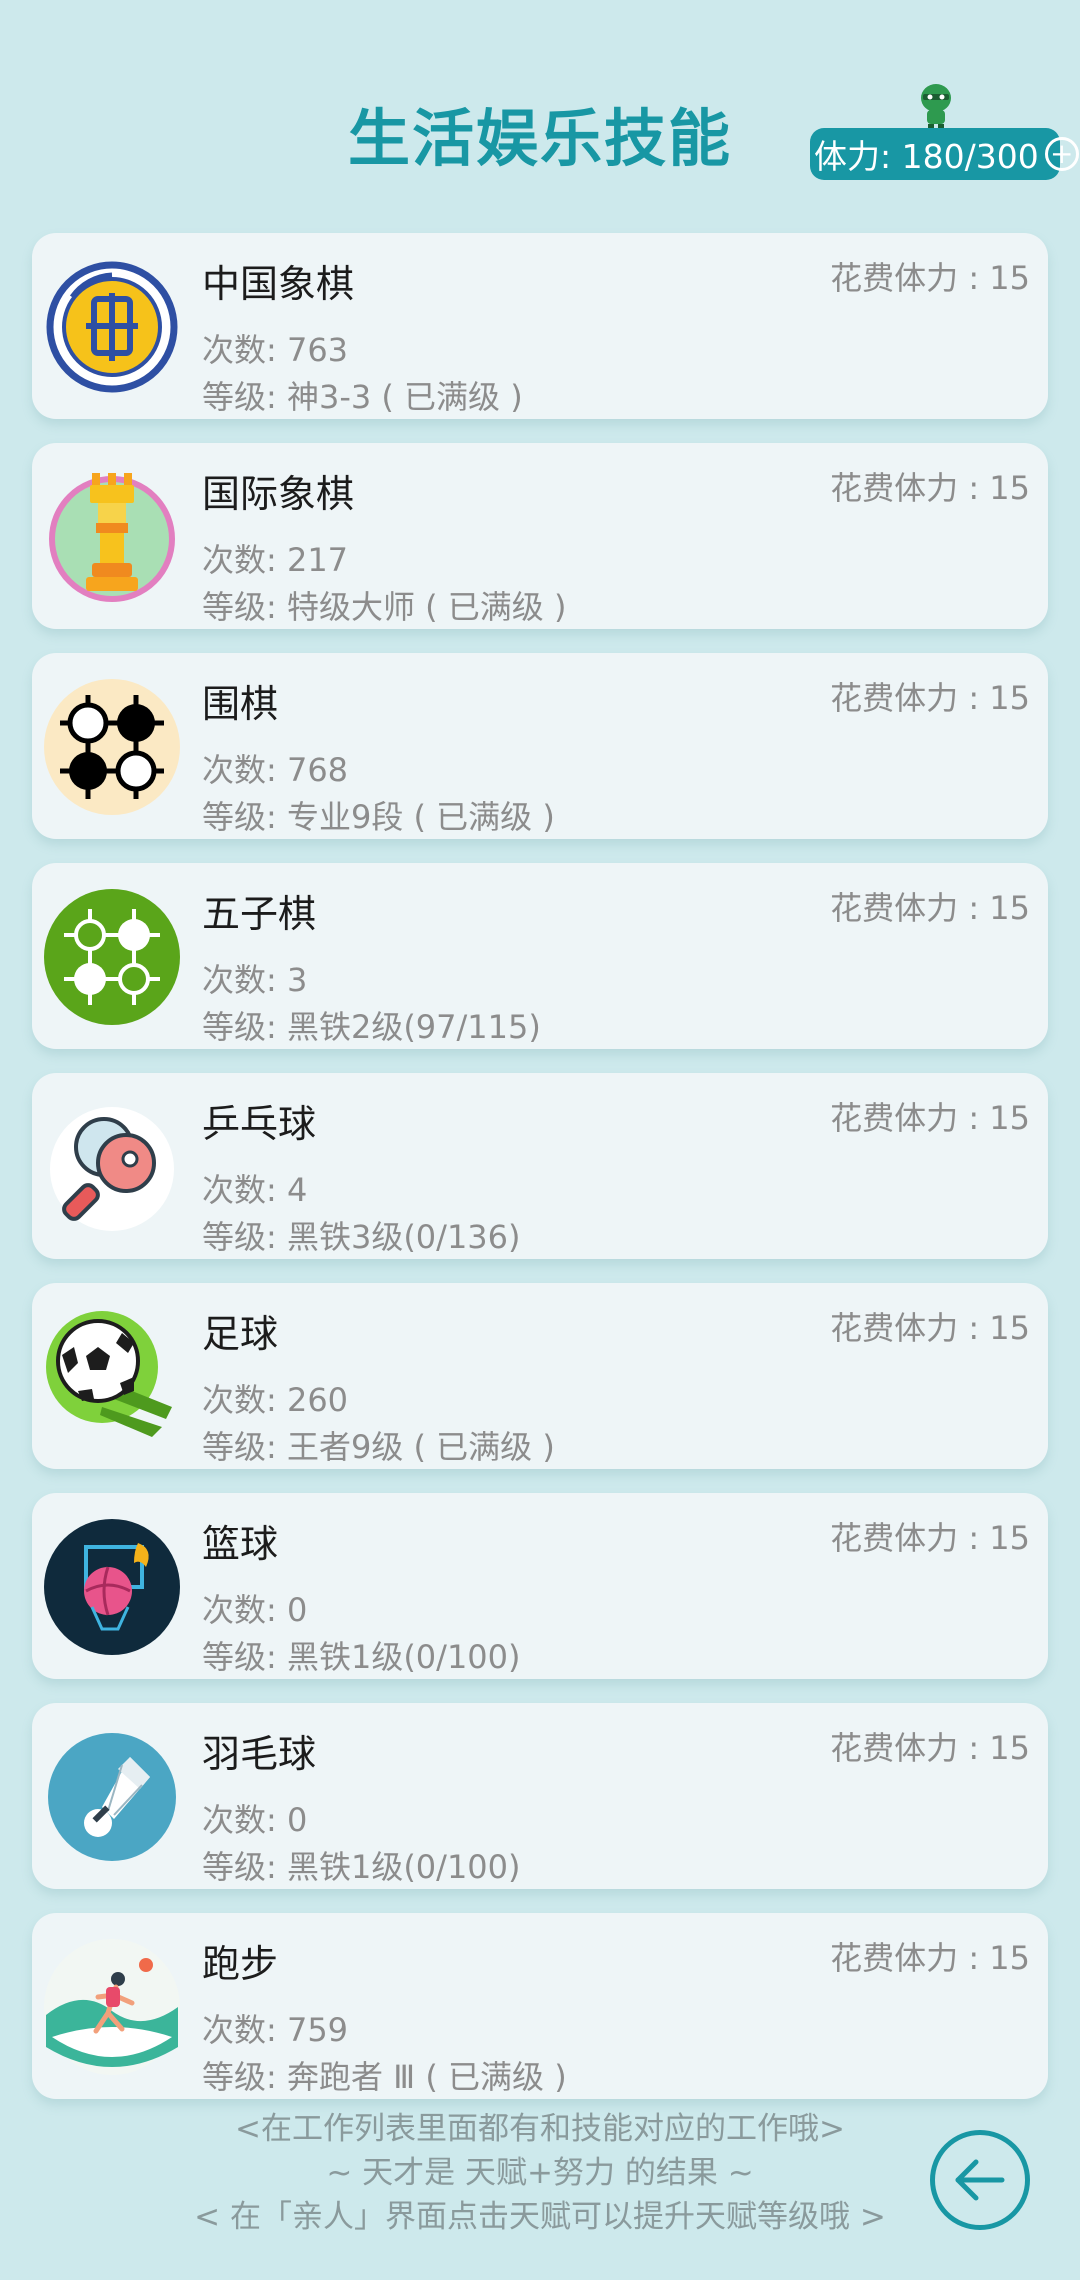 This screenshot has width=1080, height=2280. Describe the element at coordinates (378, 817) in the screenshot. I see `skill-level: 等级: 专业9段 ( 已满级 )` at that location.